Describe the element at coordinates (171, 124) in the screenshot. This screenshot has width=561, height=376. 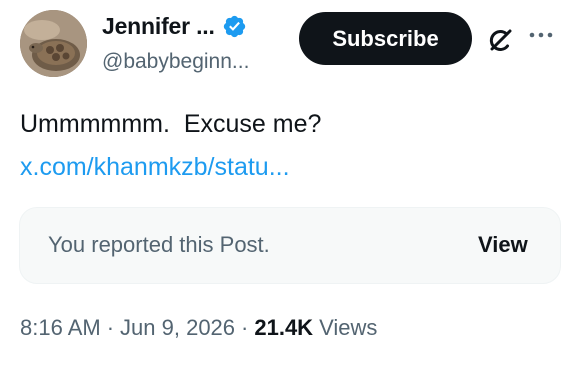
I see `post-text: Ummmmmm. Excuse me?` at that location.